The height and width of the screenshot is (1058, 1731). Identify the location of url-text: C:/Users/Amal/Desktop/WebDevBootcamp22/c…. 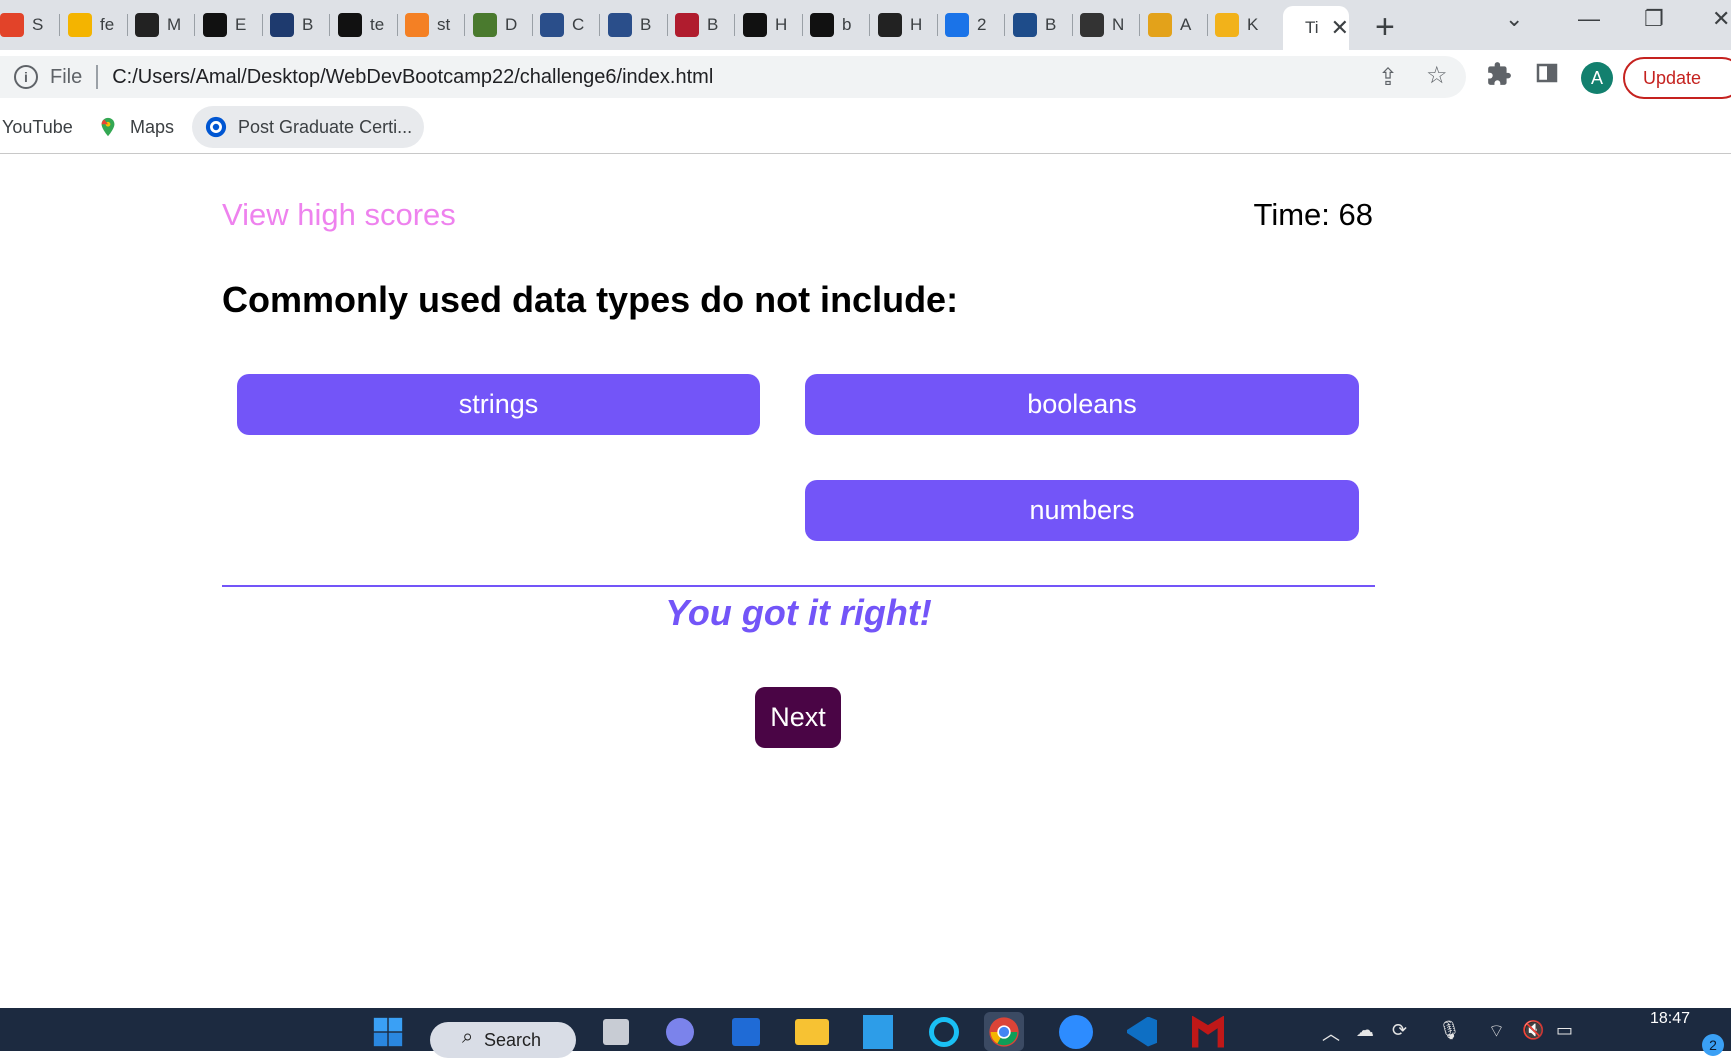
(412, 77).